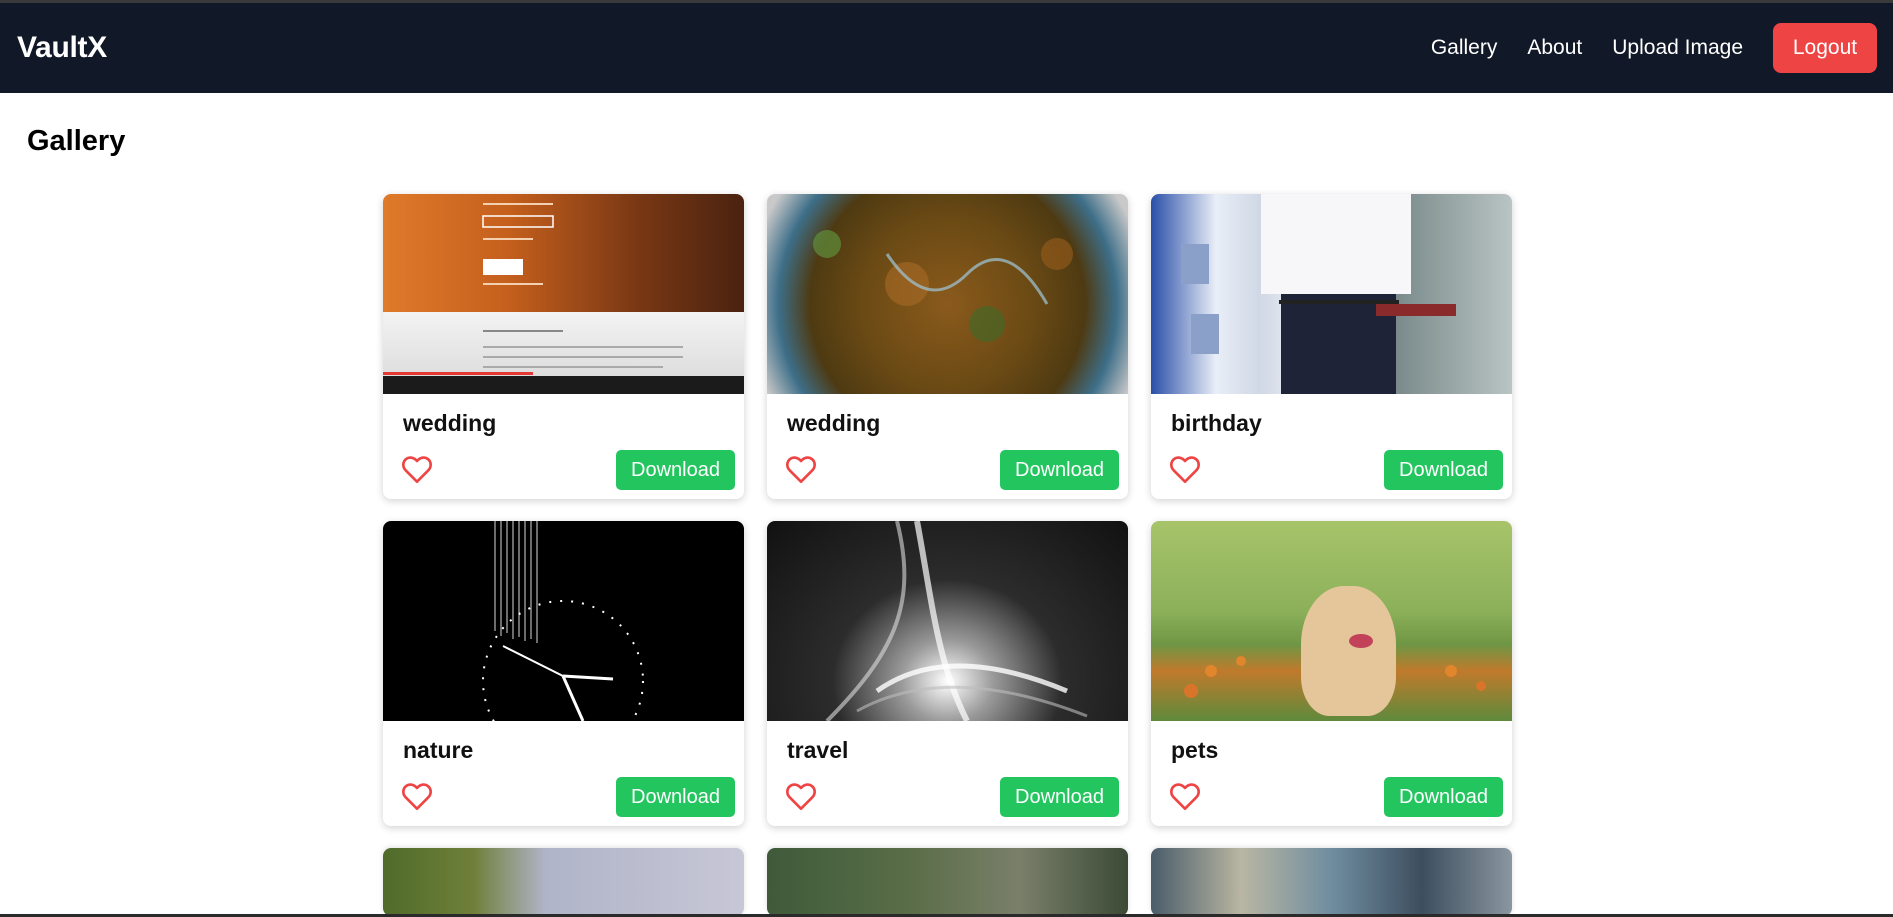 The height and width of the screenshot is (917, 1893). Describe the element at coordinates (62, 48) in the screenshot. I see `brand-logo: VaultX` at that location.